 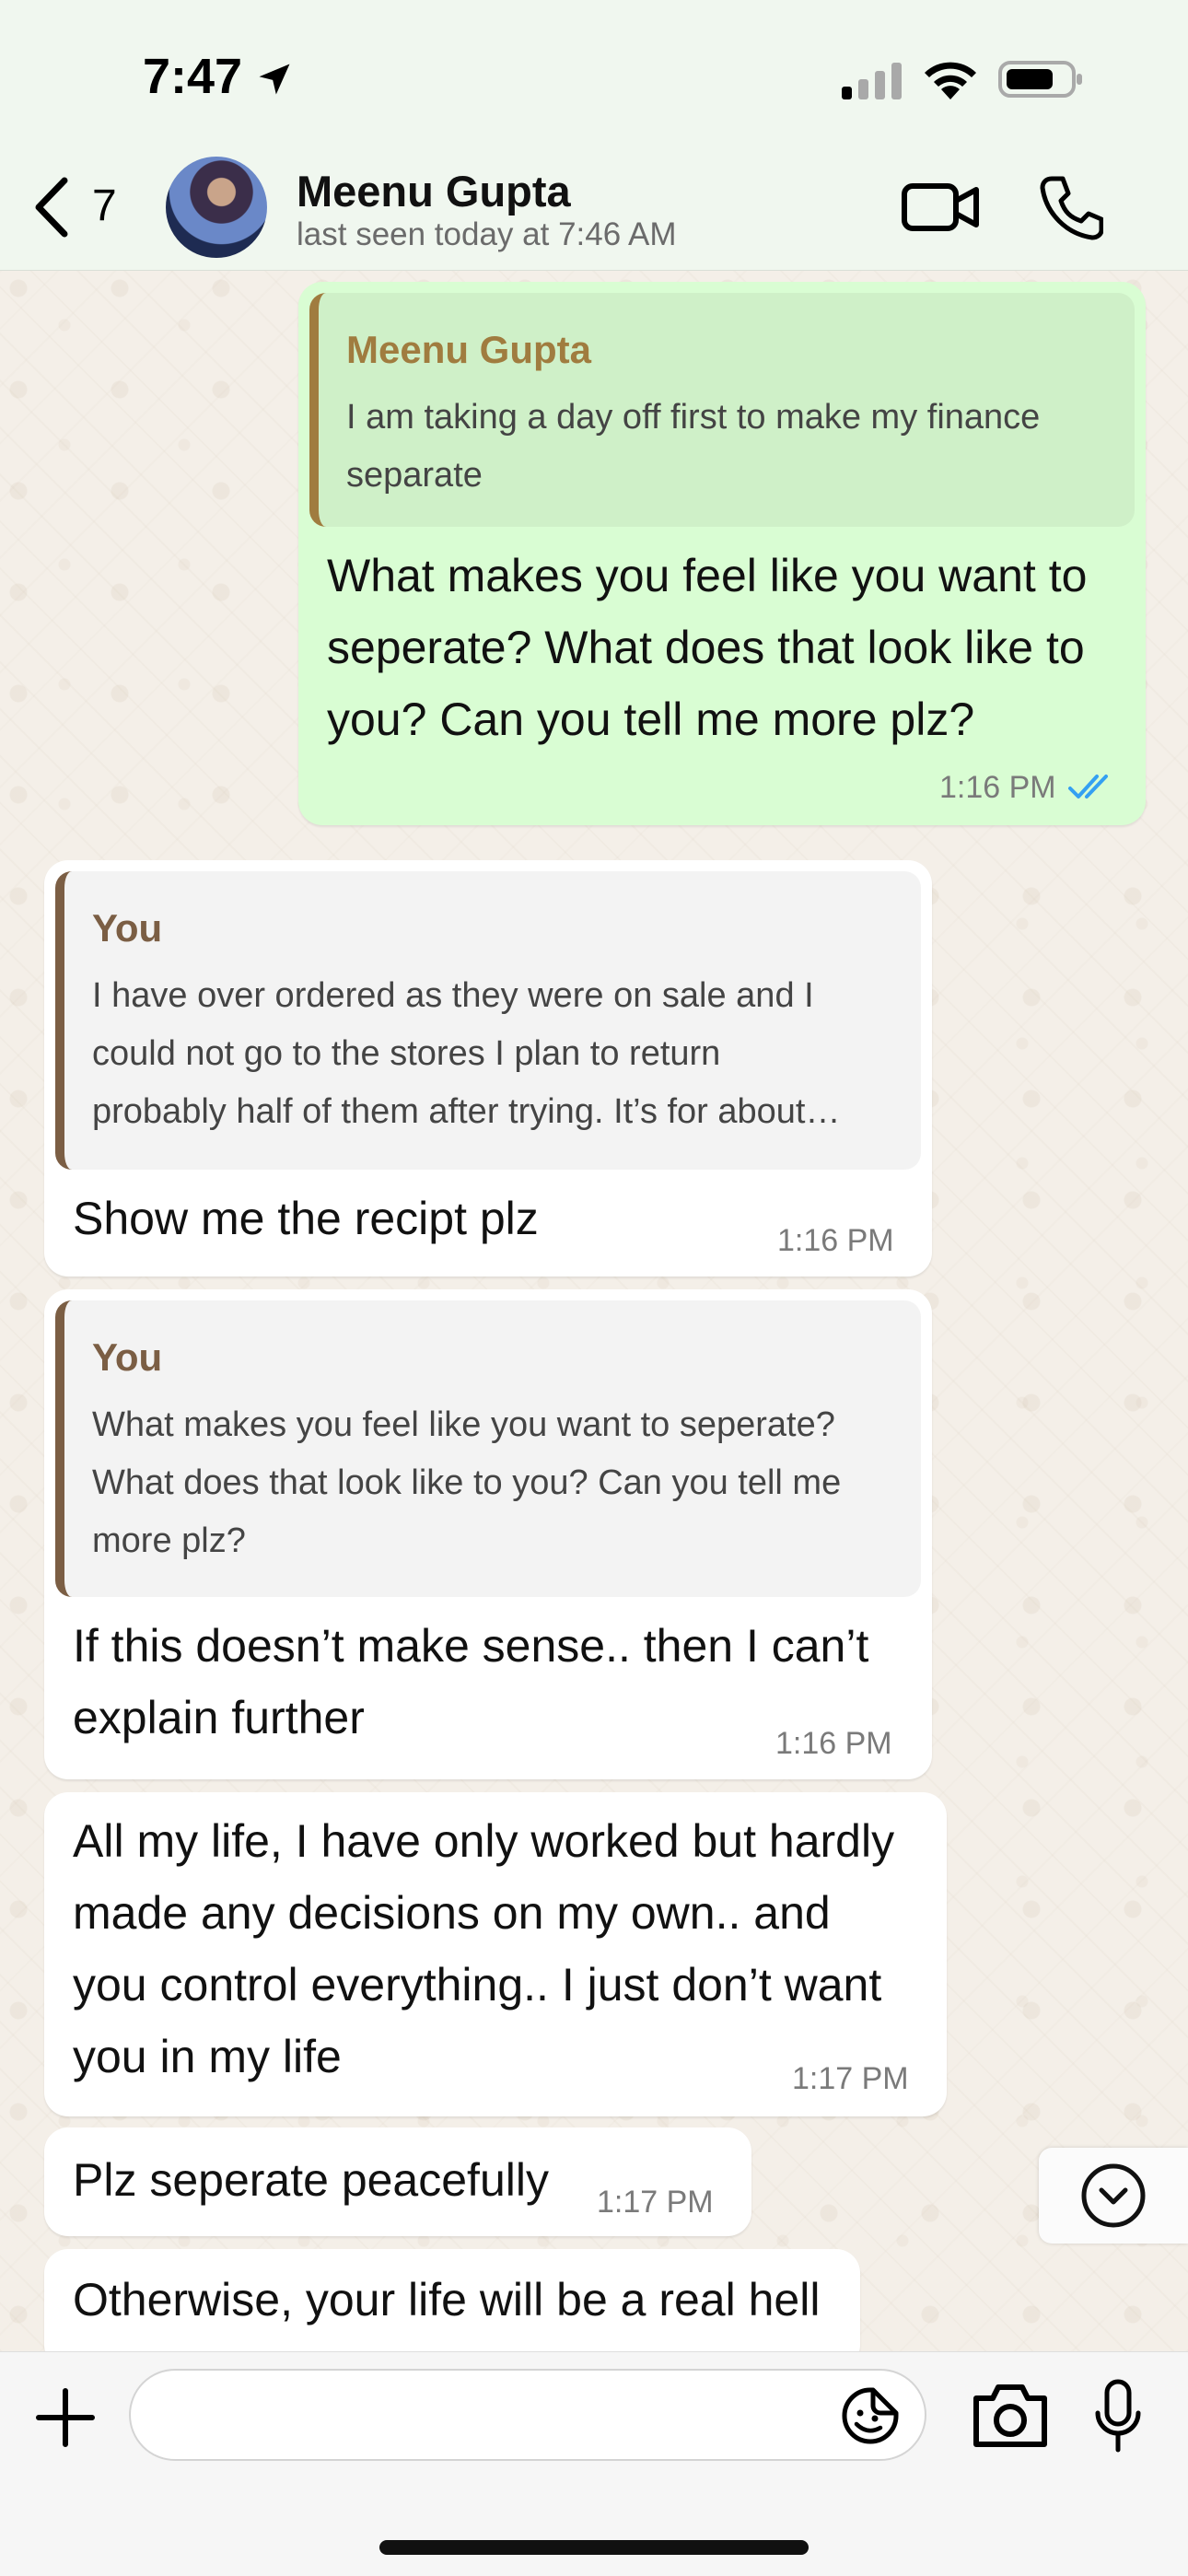 What do you see at coordinates (707, 575) in the screenshot?
I see `message-text-line: What makes you feel like you want to` at bounding box center [707, 575].